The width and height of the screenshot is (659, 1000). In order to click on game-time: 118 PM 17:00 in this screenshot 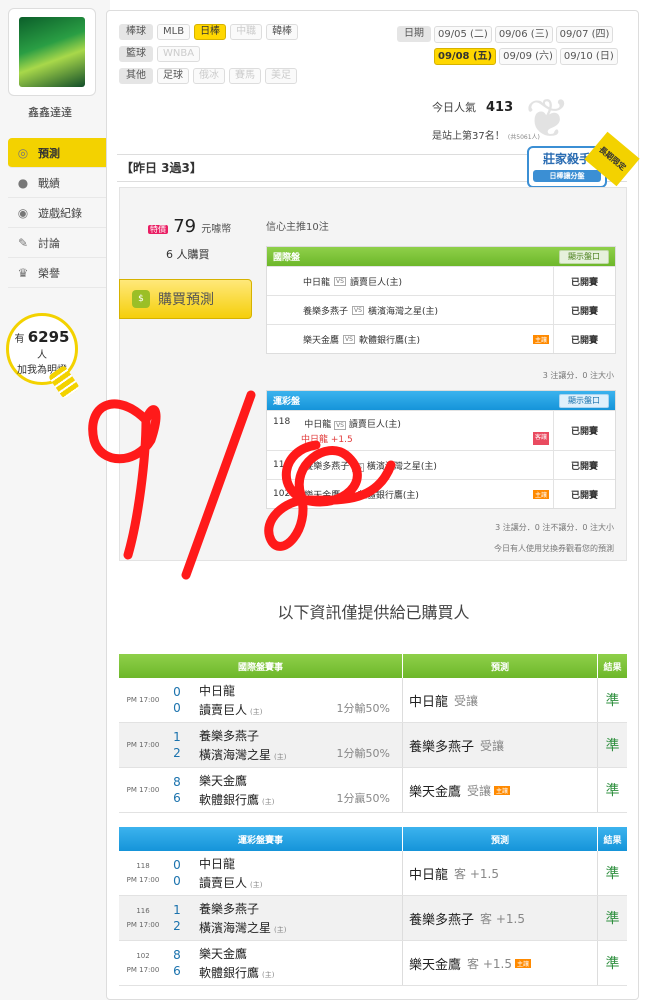, I will do `click(143, 873)`.